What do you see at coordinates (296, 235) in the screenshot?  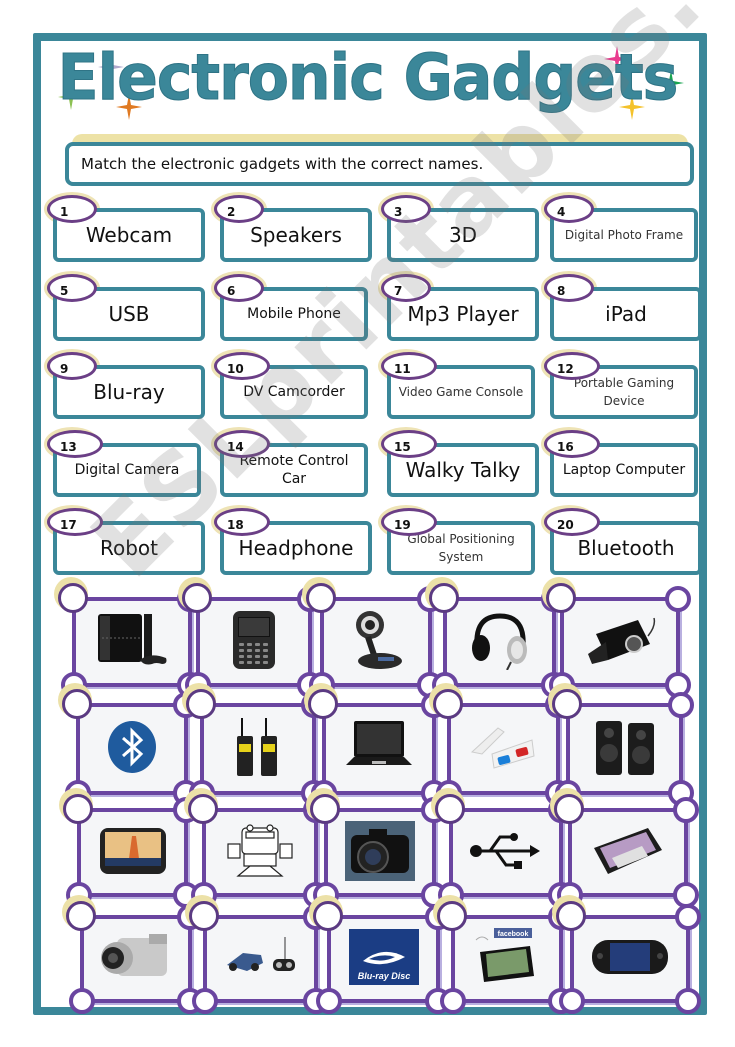 I see `label-text: Speakers` at bounding box center [296, 235].